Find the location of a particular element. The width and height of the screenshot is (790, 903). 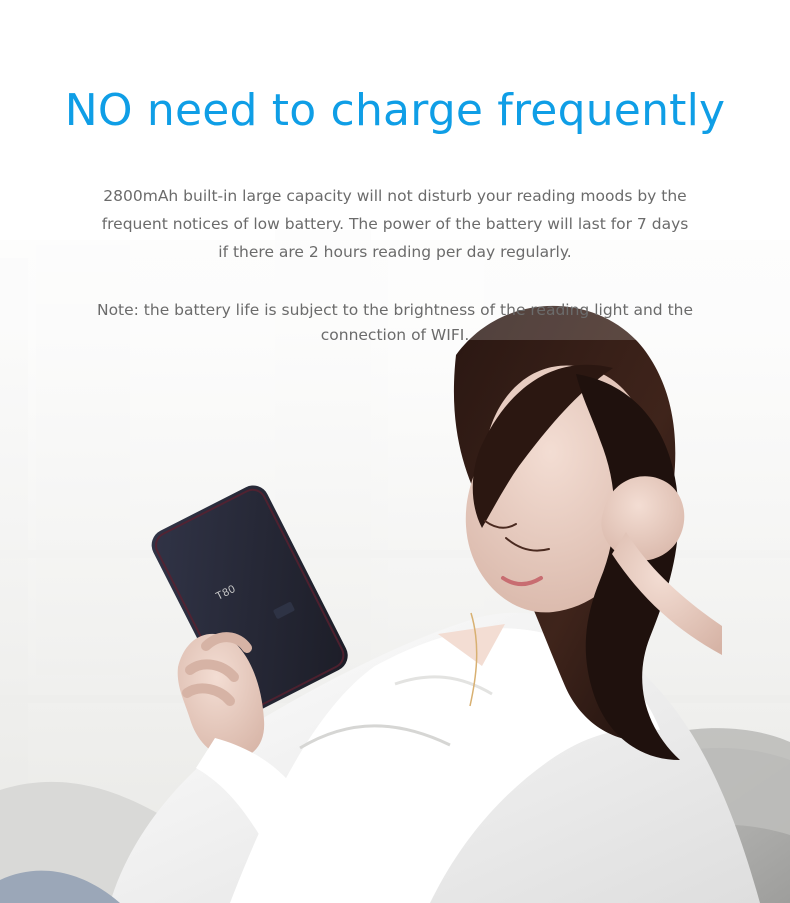

page-title: NO need to charge frequently is located at coordinates (395, 110).